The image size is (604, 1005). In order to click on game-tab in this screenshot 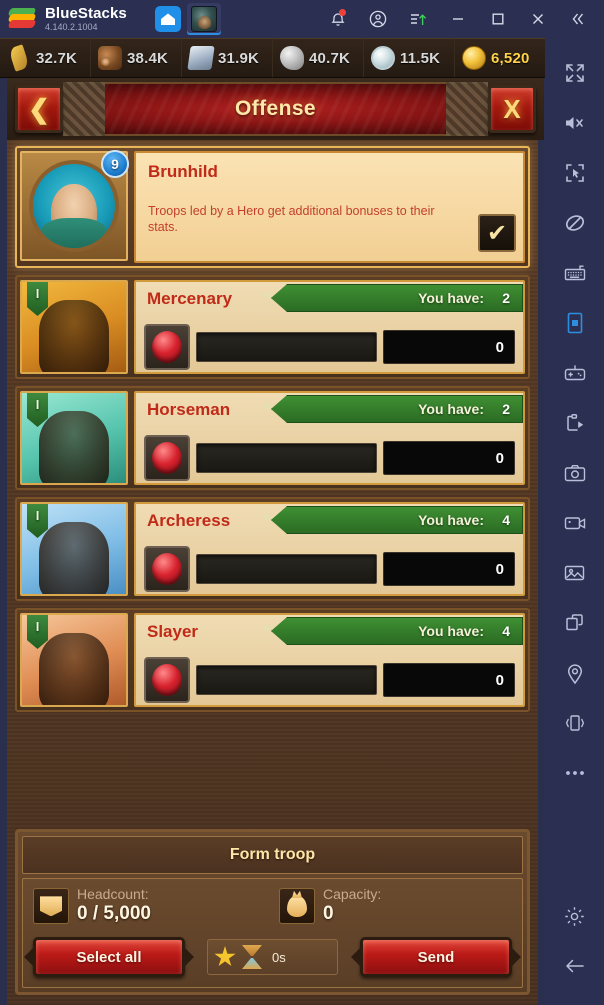, I will do `click(203, 19)`.